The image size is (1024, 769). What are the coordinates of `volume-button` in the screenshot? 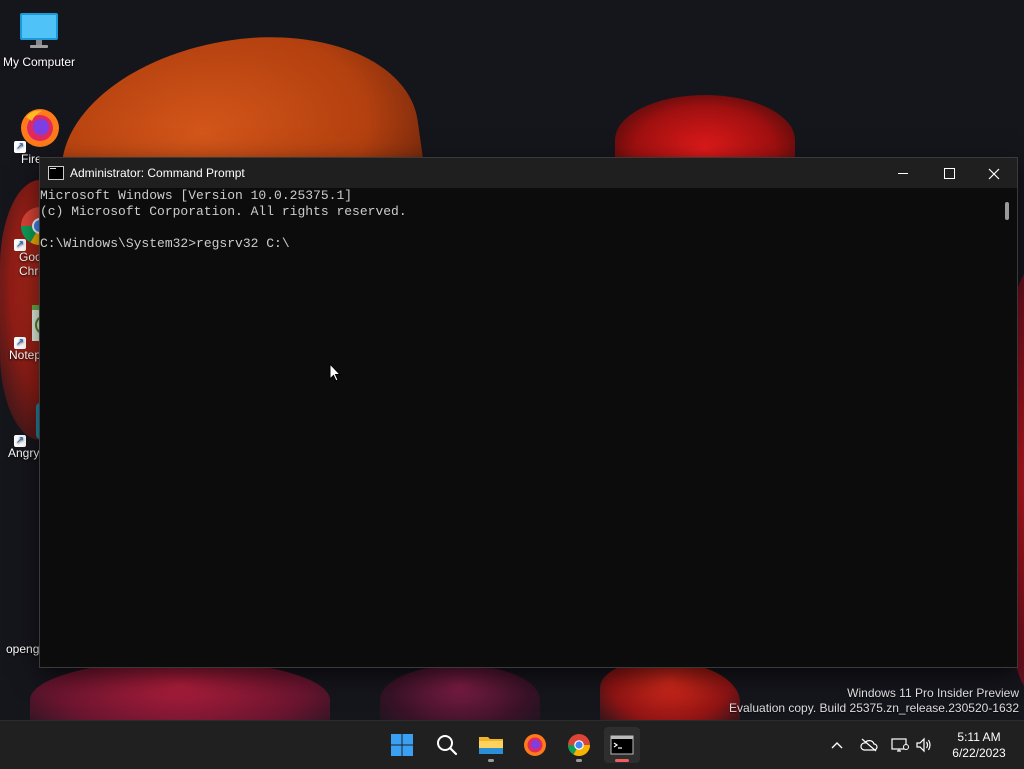 It's located at (924, 745).